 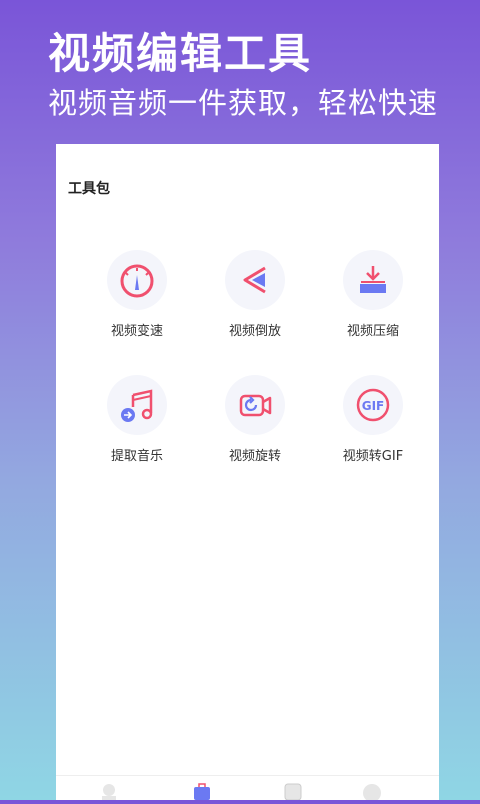 I want to click on tool-extract-music: 提取音乐, so click(x=137, y=419).